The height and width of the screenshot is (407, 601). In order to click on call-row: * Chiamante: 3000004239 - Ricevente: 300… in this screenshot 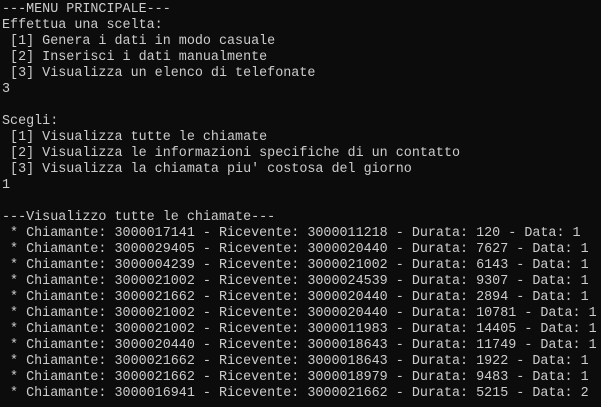, I will do `click(295, 265)`.